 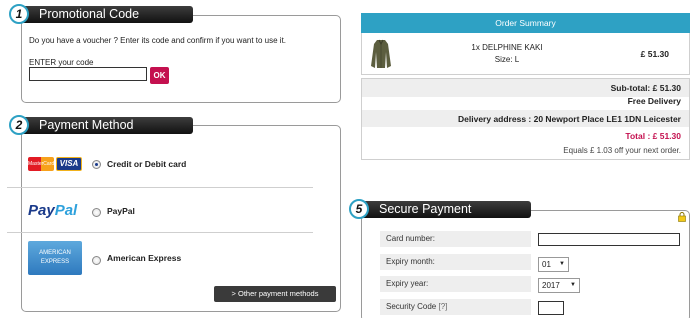 What do you see at coordinates (411, 306) in the screenshot?
I see `security-code-label-text: Security Code` at bounding box center [411, 306].